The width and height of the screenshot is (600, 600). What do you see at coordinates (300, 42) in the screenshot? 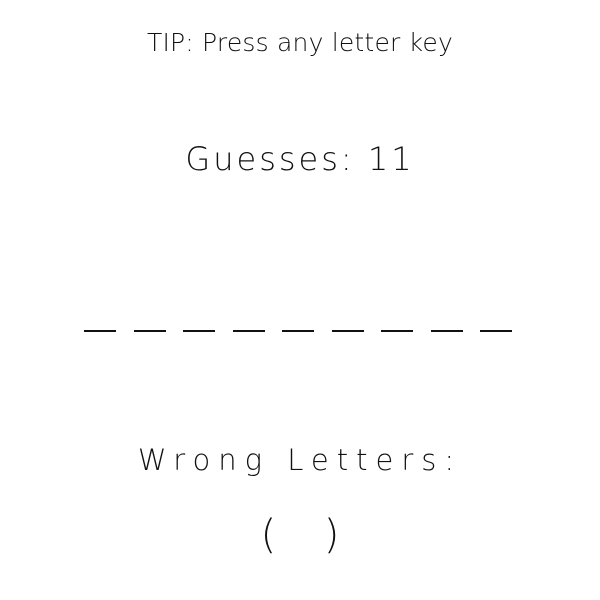
I see `tip-text: TIP: Press any letter key` at bounding box center [300, 42].